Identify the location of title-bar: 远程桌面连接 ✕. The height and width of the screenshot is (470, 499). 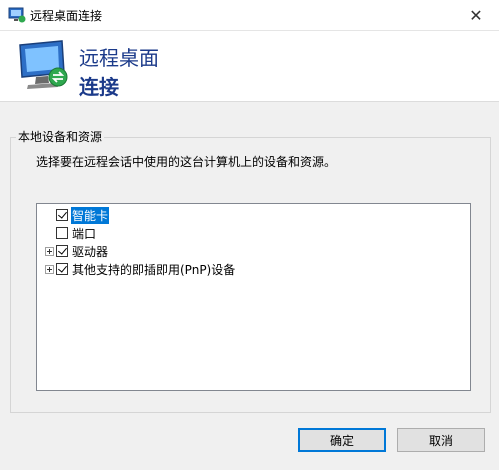
(249, 15).